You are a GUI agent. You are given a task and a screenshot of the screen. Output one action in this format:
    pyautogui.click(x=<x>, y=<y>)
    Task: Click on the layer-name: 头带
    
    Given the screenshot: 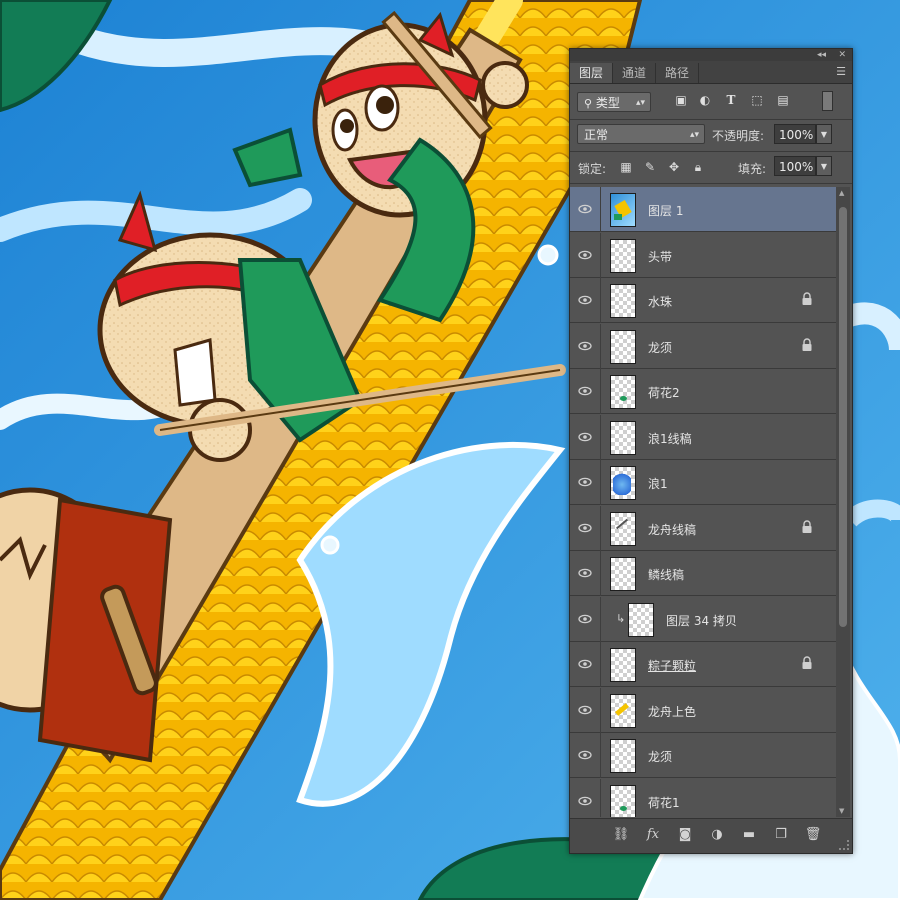 What is the action you would take?
    pyautogui.click(x=660, y=256)
    